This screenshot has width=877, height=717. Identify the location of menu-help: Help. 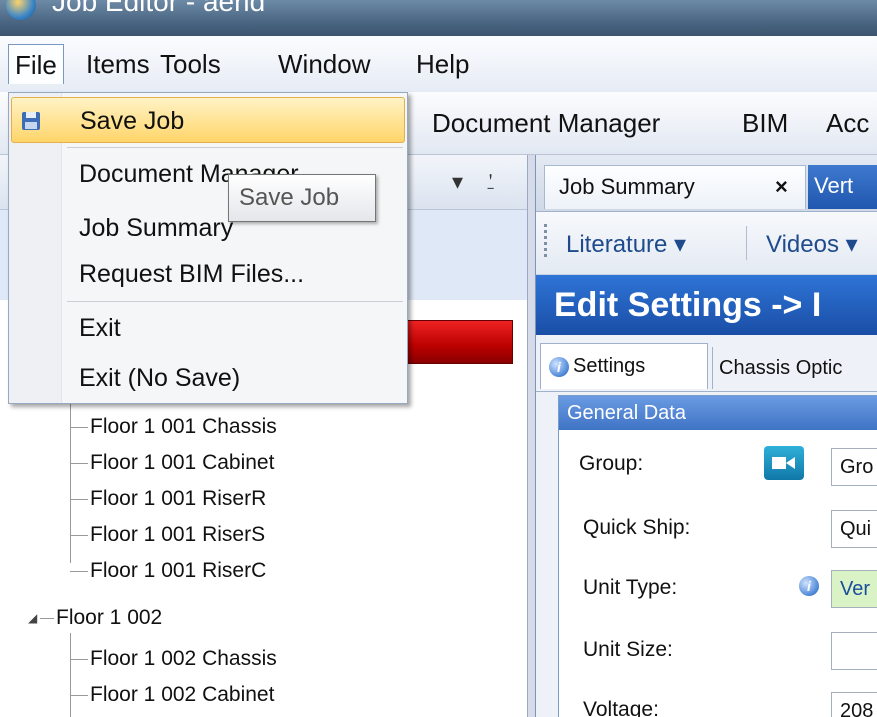
(442, 64).